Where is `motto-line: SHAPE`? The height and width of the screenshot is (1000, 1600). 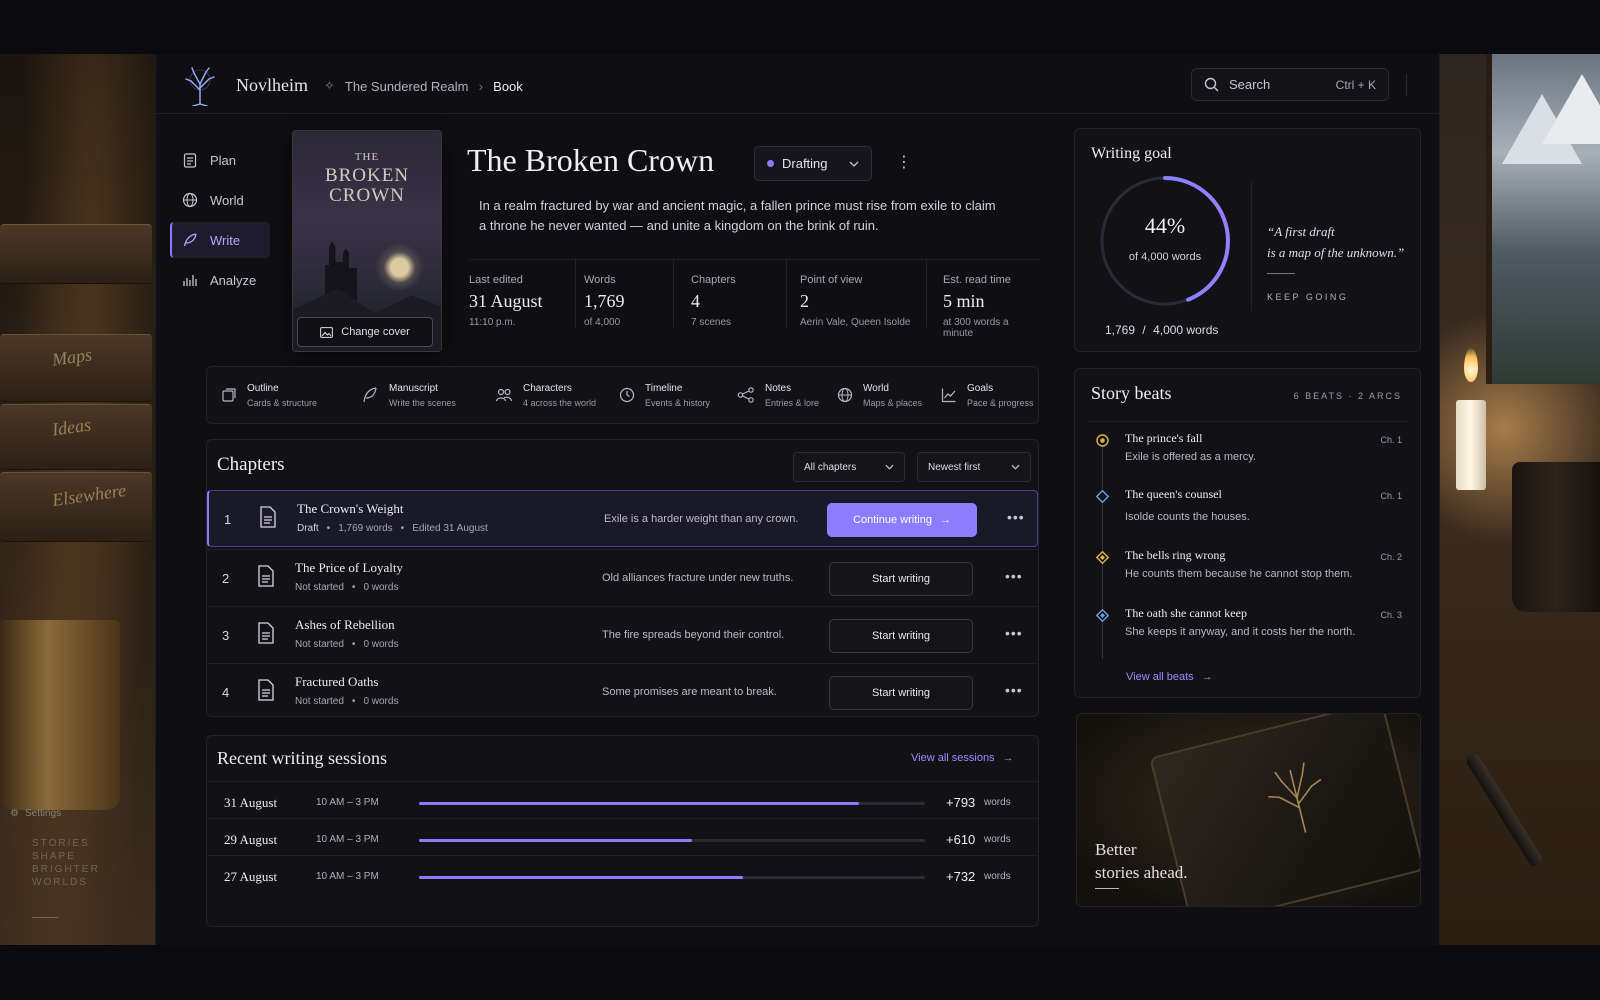 motto-line: SHAPE is located at coordinates (54, 856).